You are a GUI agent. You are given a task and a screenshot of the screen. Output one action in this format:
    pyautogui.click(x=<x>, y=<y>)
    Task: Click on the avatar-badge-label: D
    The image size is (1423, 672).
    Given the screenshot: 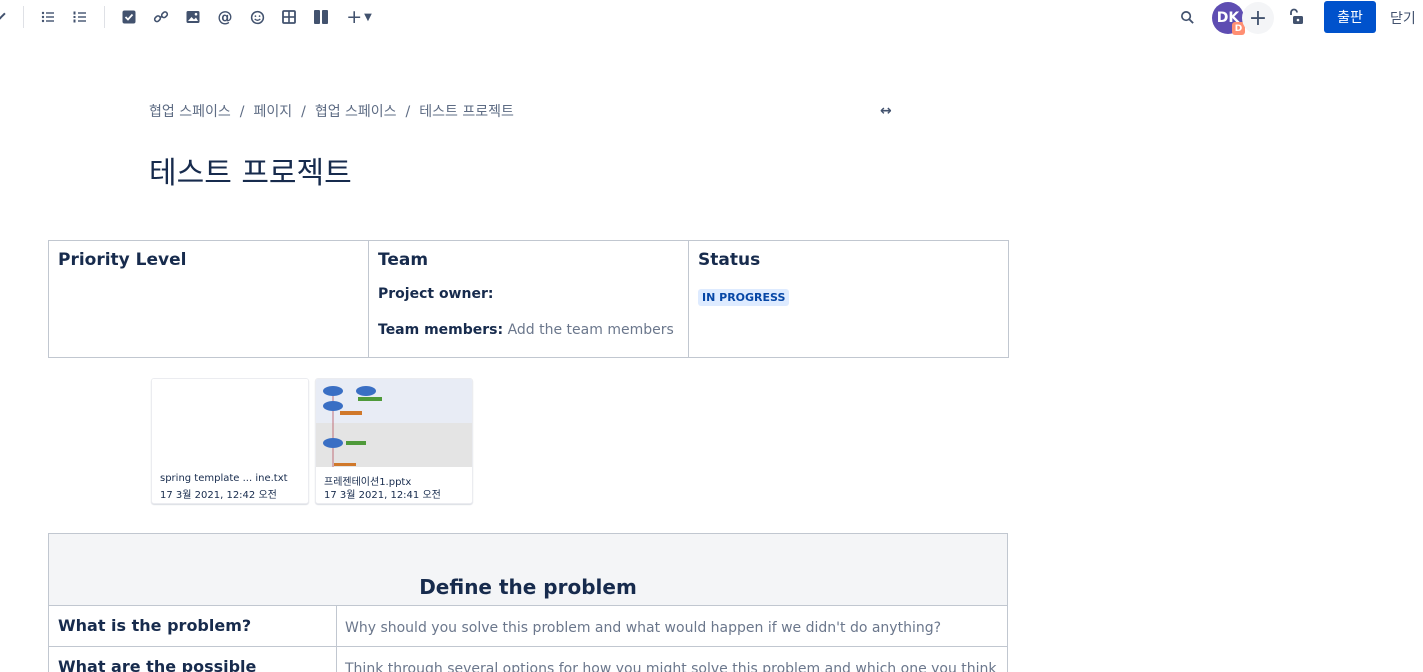 What is the action you would take?
    pyautogui.click(x=1238, y=28)
    